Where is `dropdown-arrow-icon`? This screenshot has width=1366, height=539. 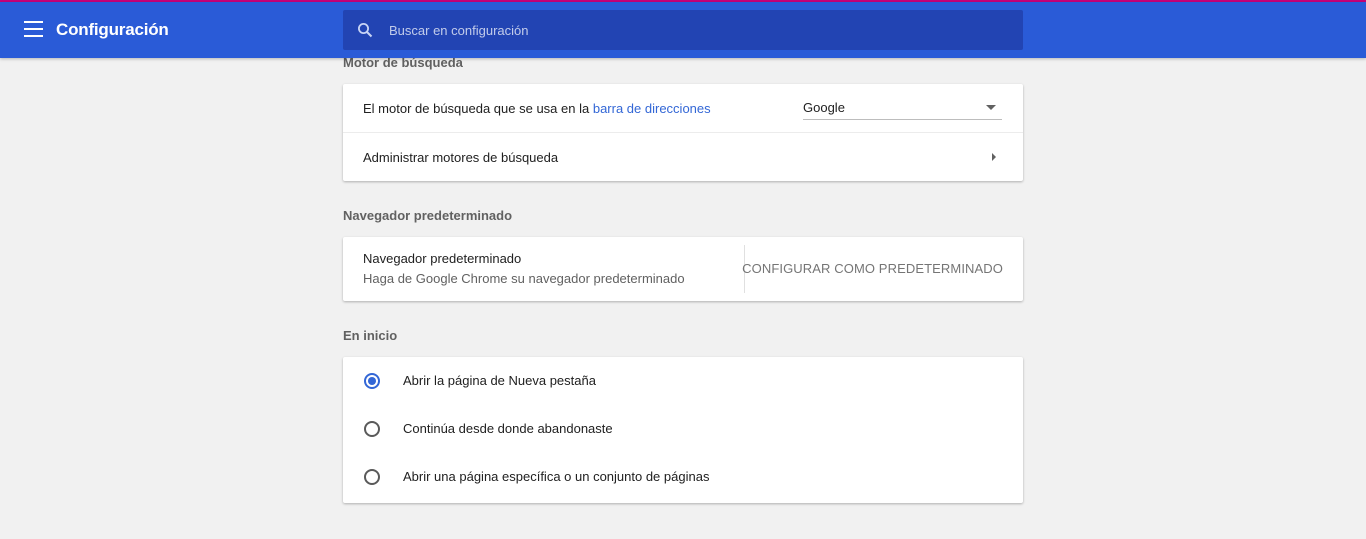
dropdown-arrow-icon is located at coordinates (991, 107).